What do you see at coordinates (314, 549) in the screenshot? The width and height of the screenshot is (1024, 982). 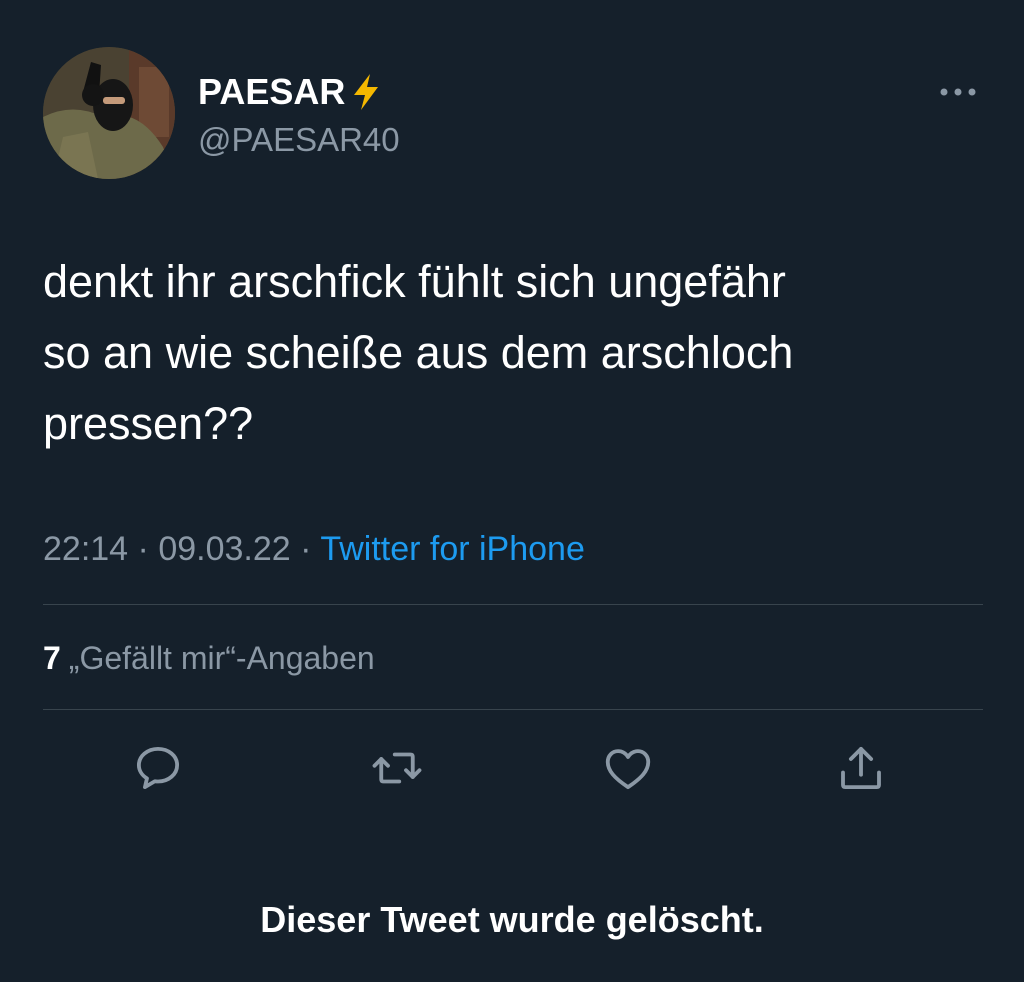 I see `tweet-metadata: 22:14 · 09.03.22 · Twitter for iPhone` at bounding box center [314, 549].